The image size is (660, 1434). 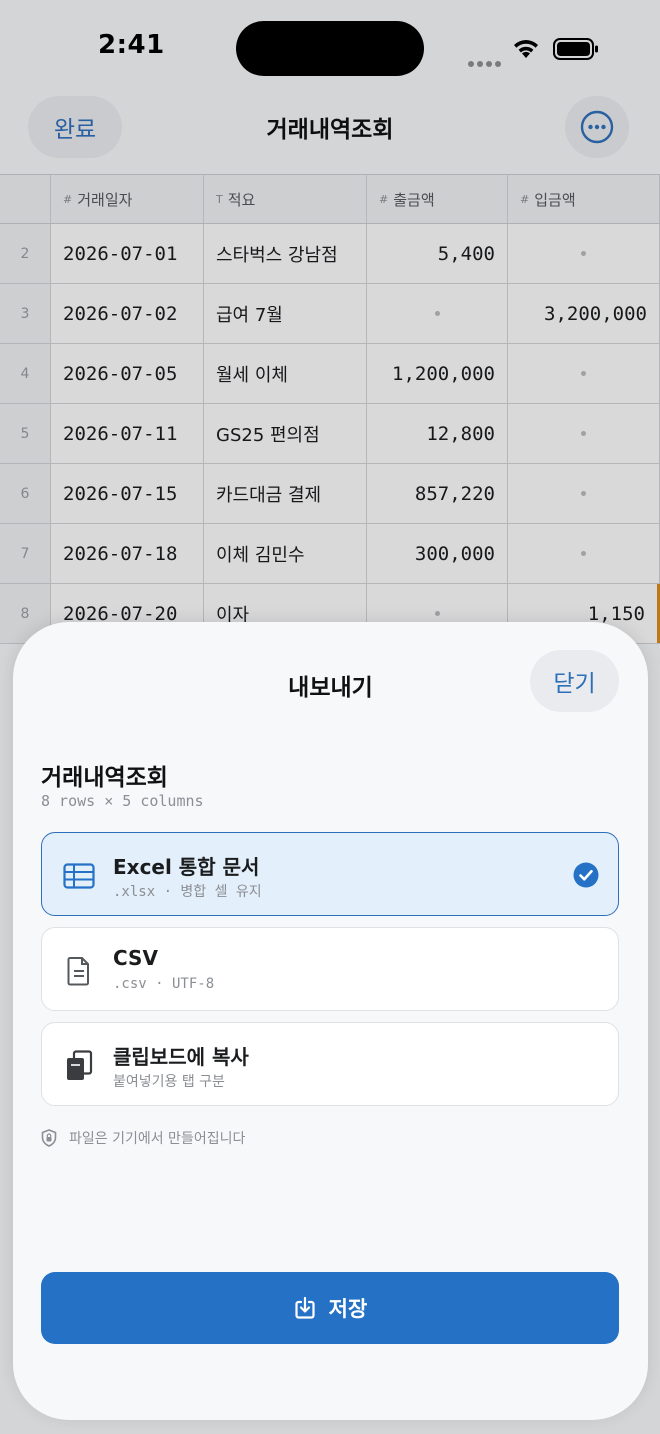 What do you see at coordinates (164, 984) in the screenshot?
I see `option-subtitle: .csv · UTF-8` at bounding box center [164, 984].